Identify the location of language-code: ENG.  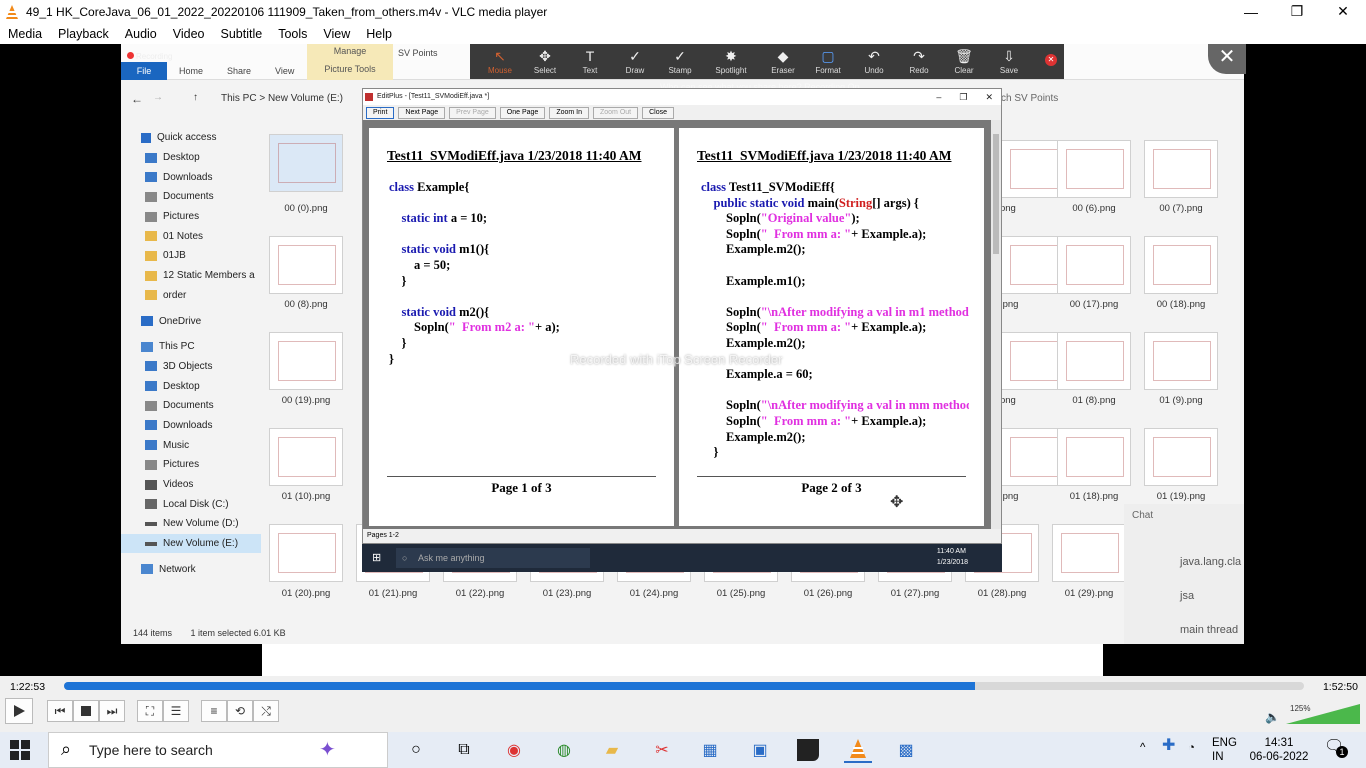
(1224, 743).